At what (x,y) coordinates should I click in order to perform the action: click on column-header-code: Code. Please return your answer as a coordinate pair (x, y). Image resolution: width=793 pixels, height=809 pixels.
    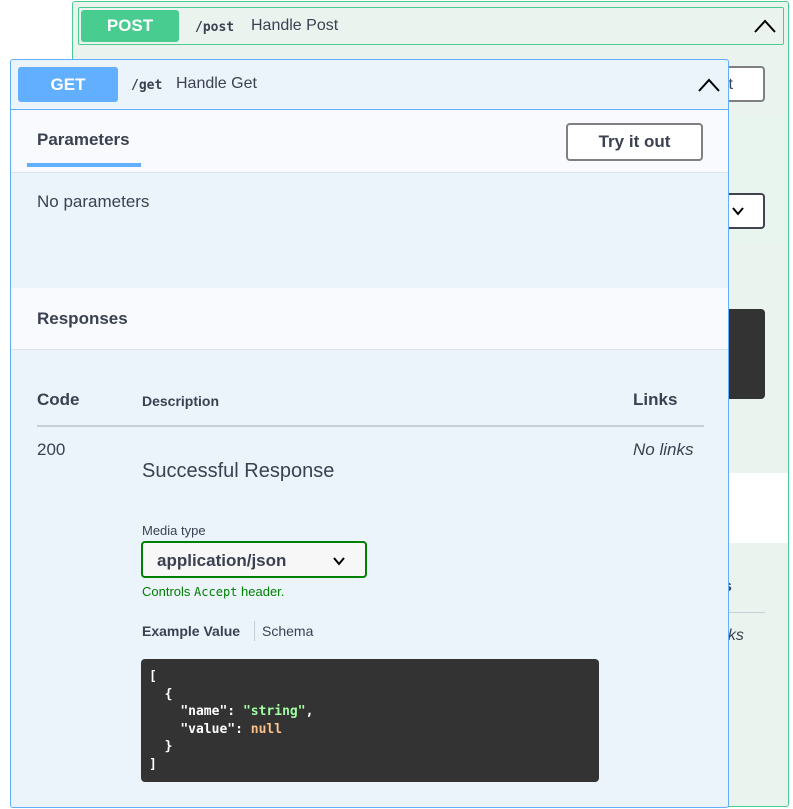
    Looking at the image, I should click on (58, 399).